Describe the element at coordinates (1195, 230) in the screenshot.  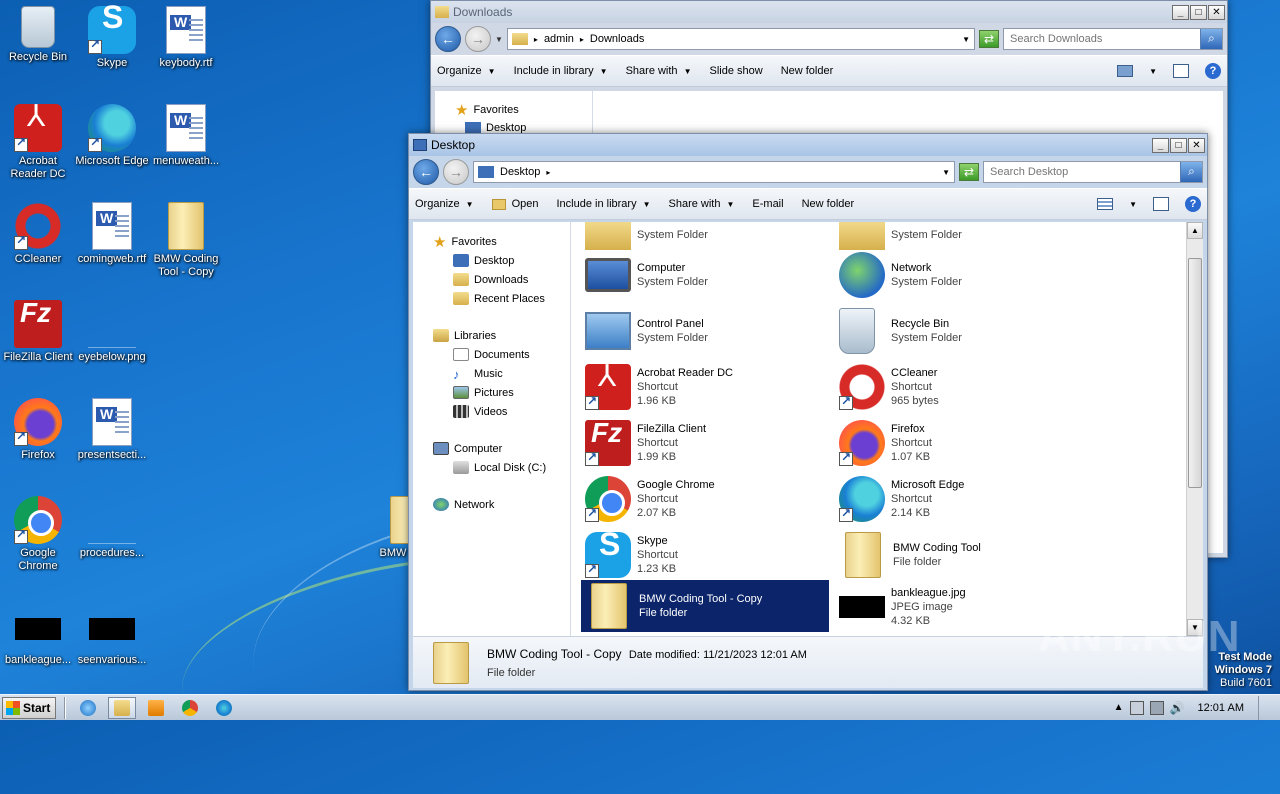
I see `scroll-up-arrow-icon: ▲` at that location.